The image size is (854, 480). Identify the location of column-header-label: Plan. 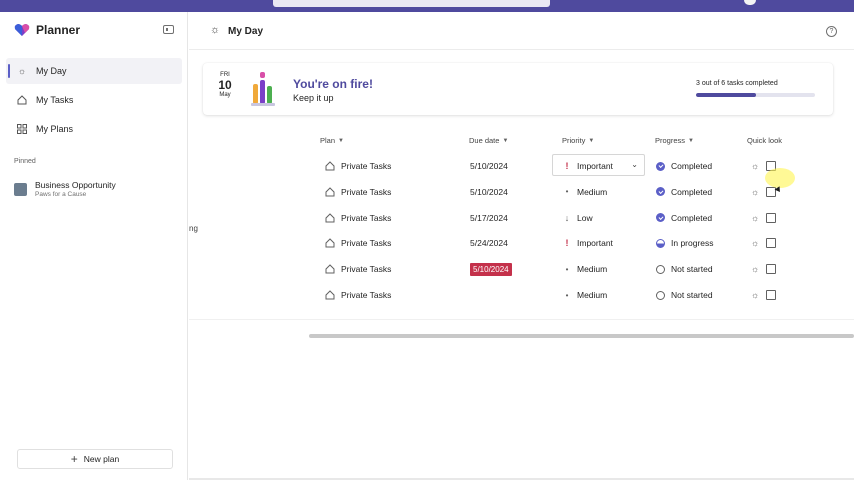
(328, 140).